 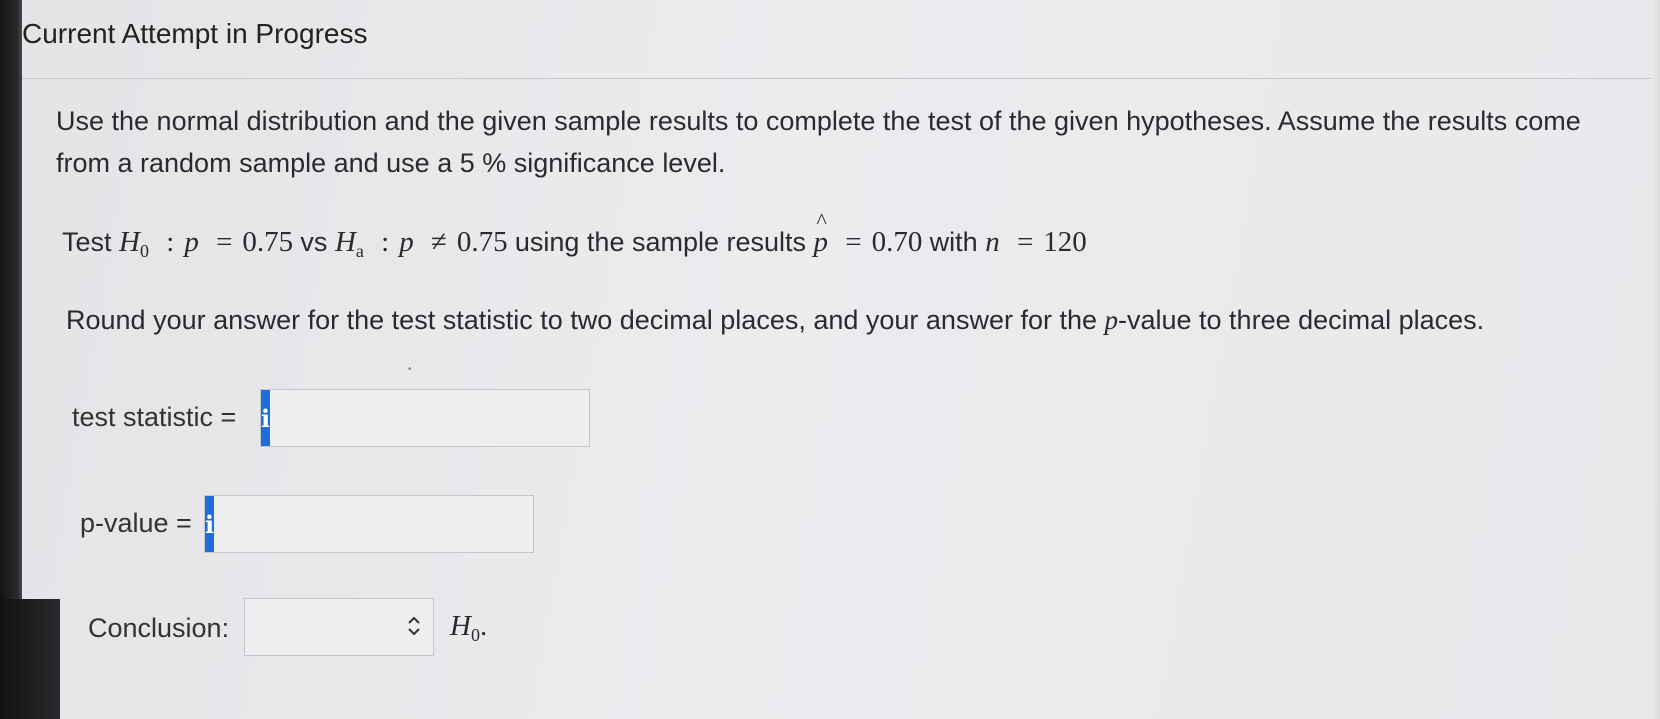 What do you see at coordinates (435, 418) in the screenshot?
I see `test-statistic-input` at bounding box center [435, 418].